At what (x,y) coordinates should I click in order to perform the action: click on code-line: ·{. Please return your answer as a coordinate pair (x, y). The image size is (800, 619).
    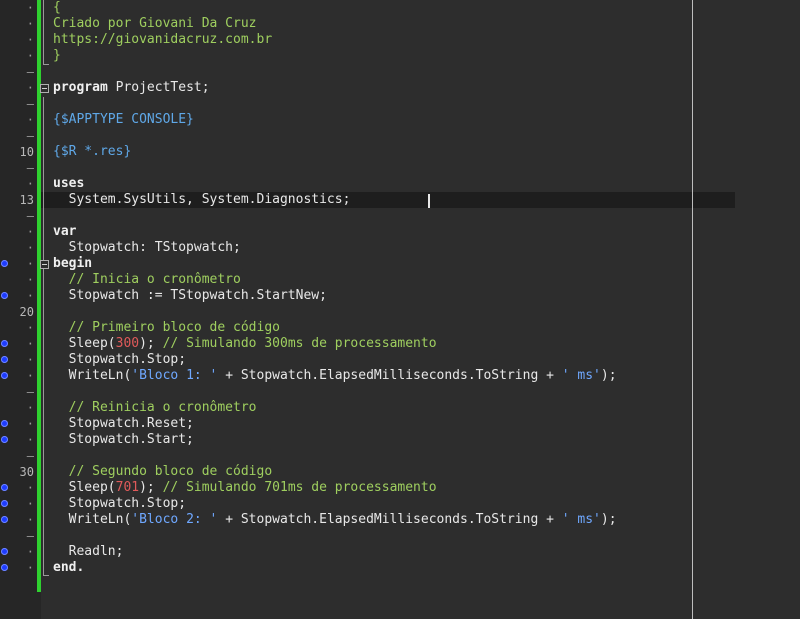
    Looking at the image, I should click on (370, 8).